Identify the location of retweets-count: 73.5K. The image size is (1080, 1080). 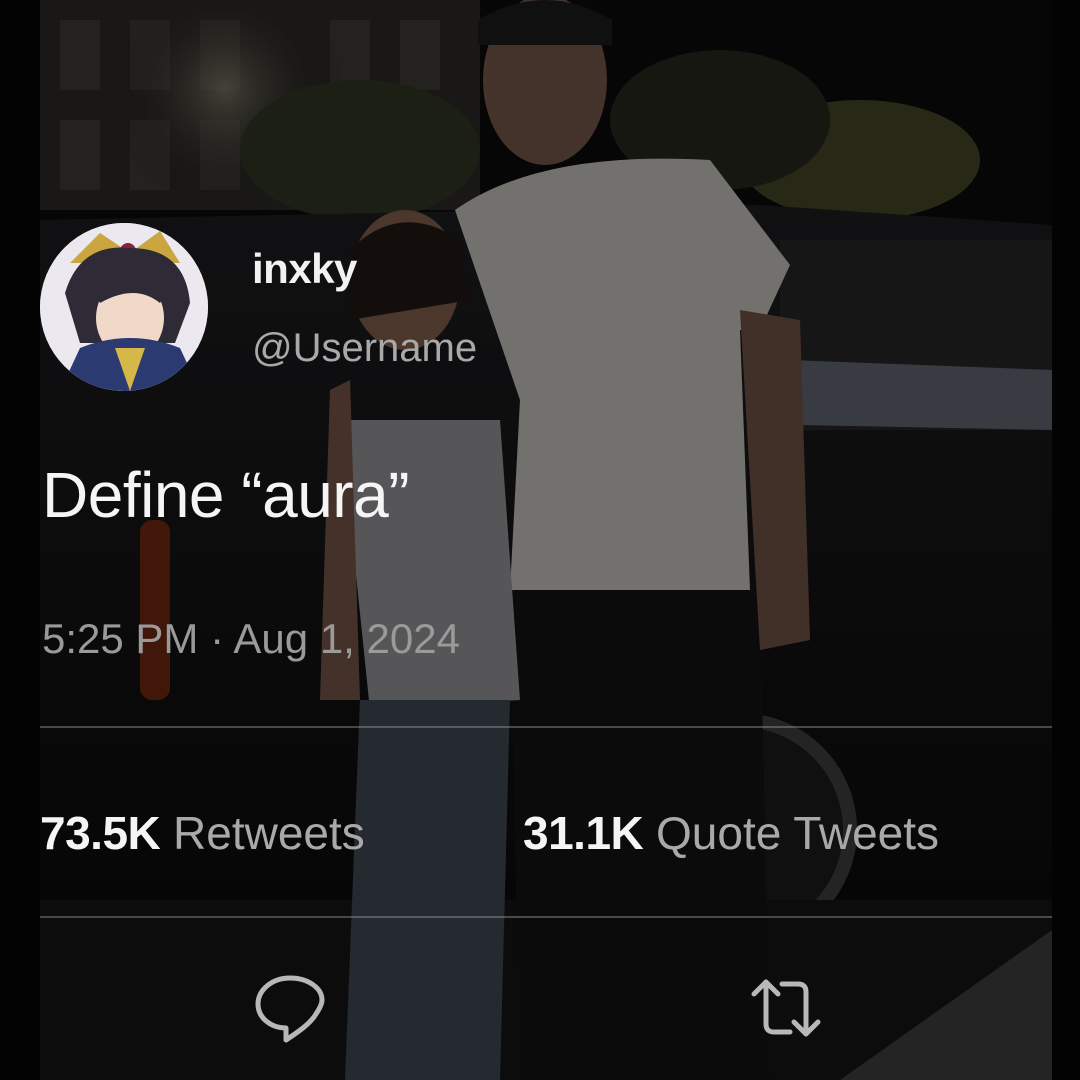
(100, 833).